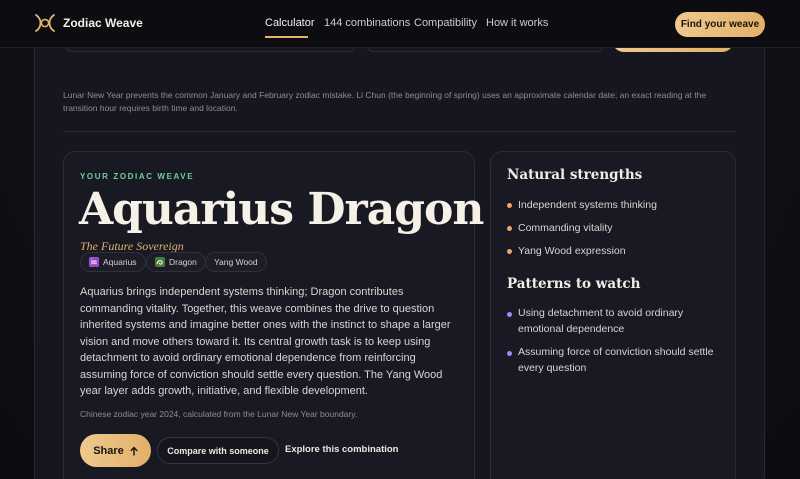  Describe the element at coordinates (134, 450) in the screenshot. I see `arrow-up-icon` at that location.